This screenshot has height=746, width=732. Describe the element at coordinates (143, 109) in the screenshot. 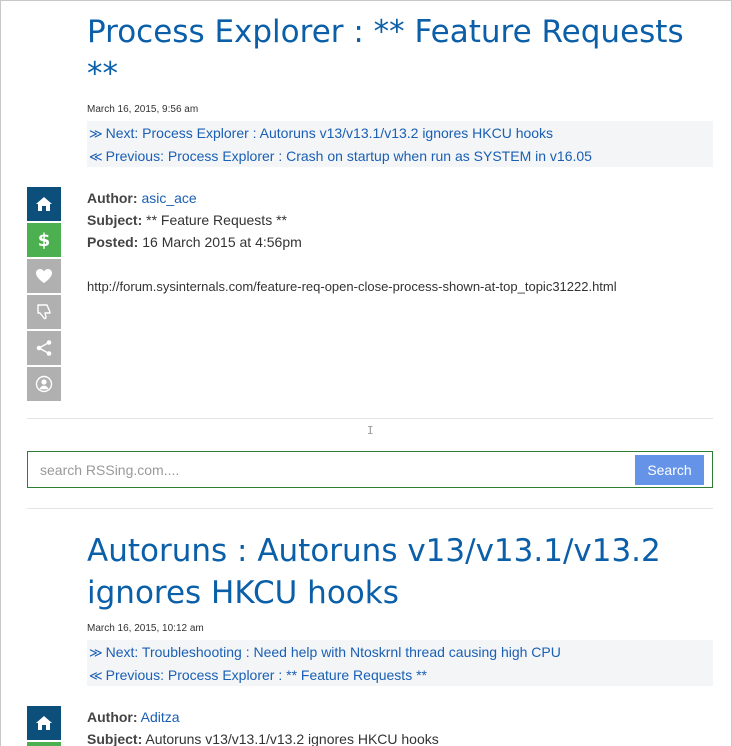

I see `post-date: March 16, 2015, 9:56 am` at that location.